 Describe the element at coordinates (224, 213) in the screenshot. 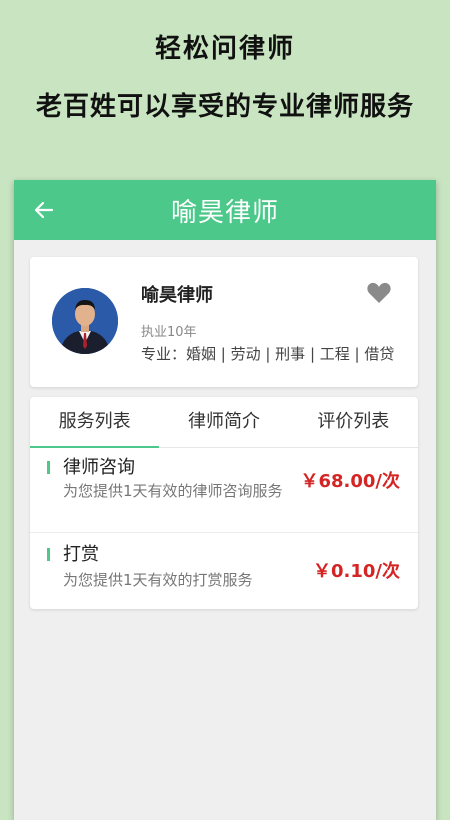

I see `page-title: 喻昊律师` at that location.